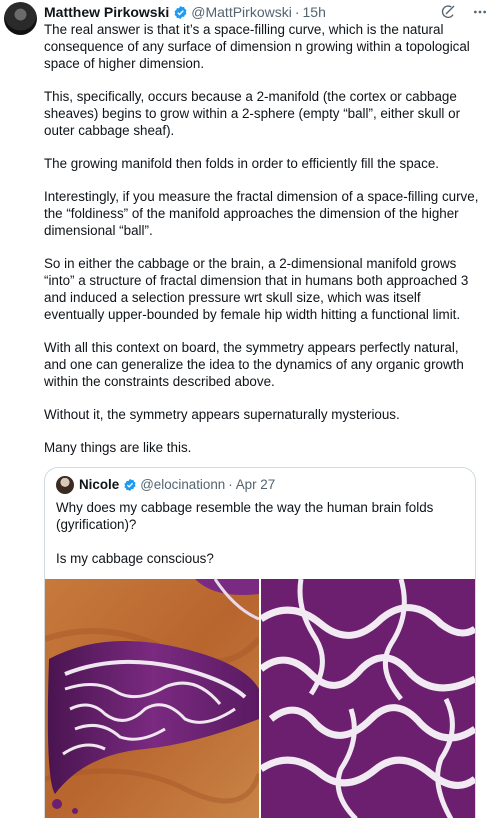 The height and width of the screenshot is (818, 500). Describe the element at coordinates (182, 484) in the screenshot. I see `quoted-author-handle: @elocinationn` at that location.